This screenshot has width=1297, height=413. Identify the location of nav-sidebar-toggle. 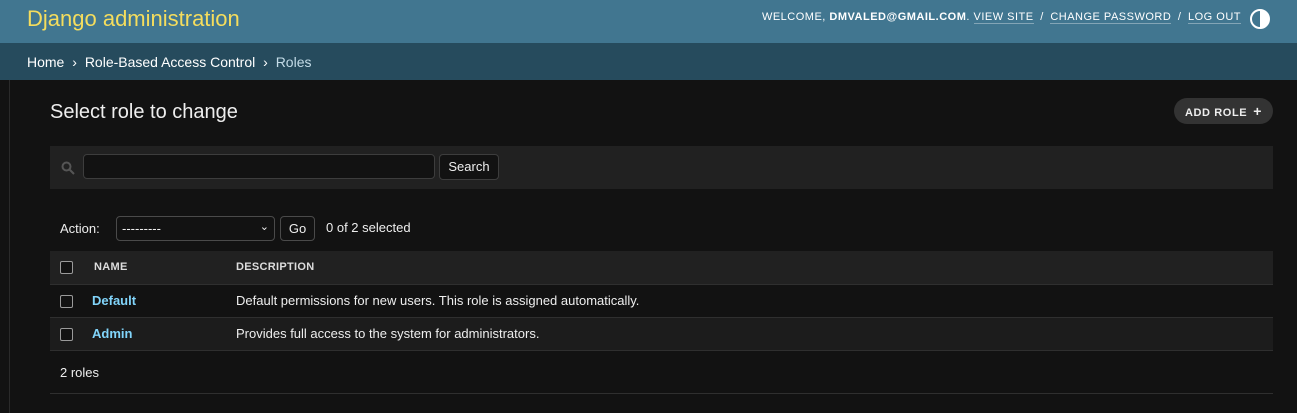
(5, 246).